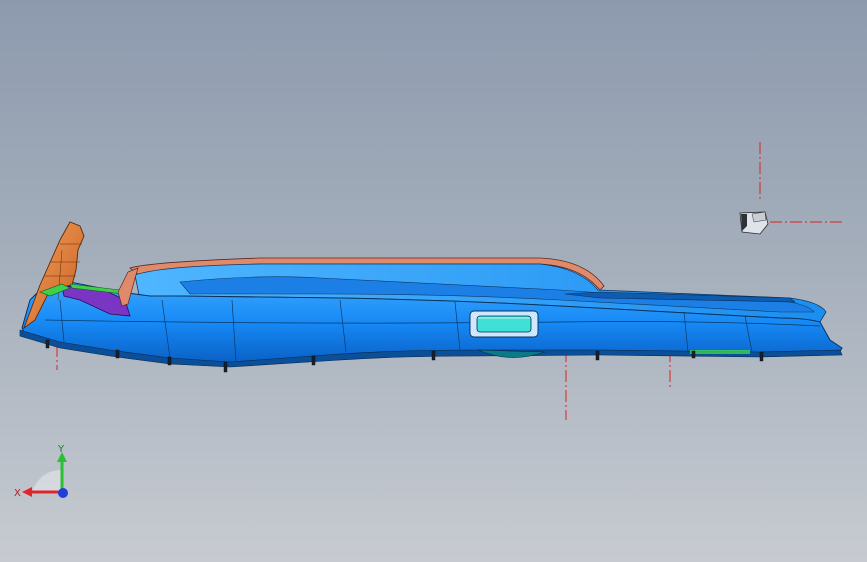 The image size is (867, 562). I want to click on vent-grille, so click(504, 324).